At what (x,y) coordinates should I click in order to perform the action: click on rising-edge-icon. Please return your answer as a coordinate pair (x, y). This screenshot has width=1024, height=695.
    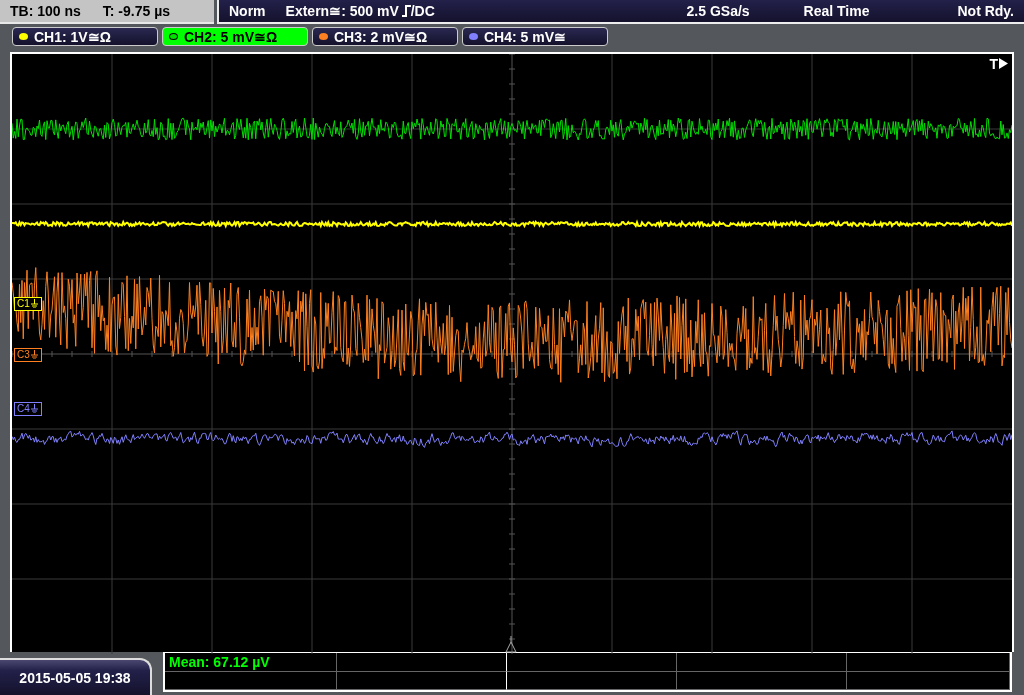
    Looking at the image, I should click on (406, 10).